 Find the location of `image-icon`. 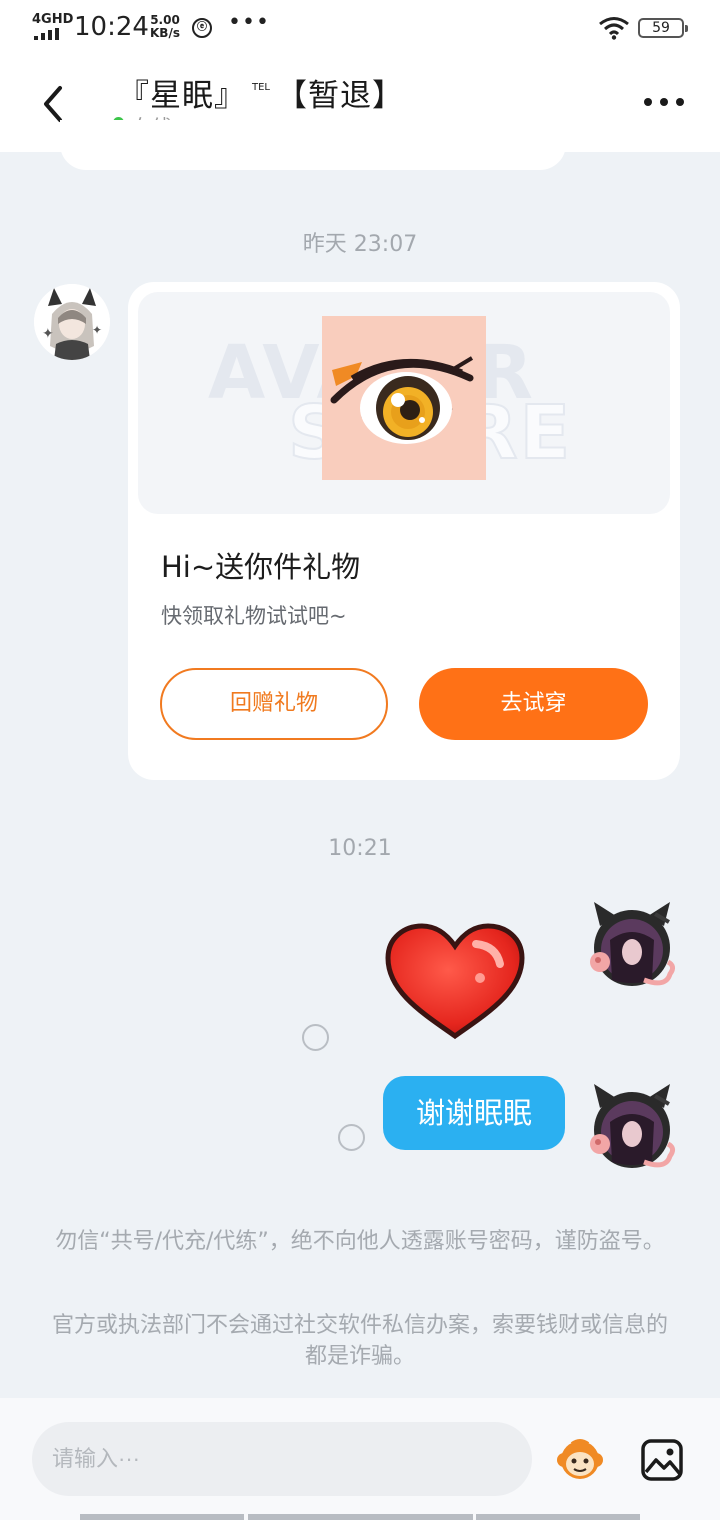

image-icon is located at coordinates (662, 1460).